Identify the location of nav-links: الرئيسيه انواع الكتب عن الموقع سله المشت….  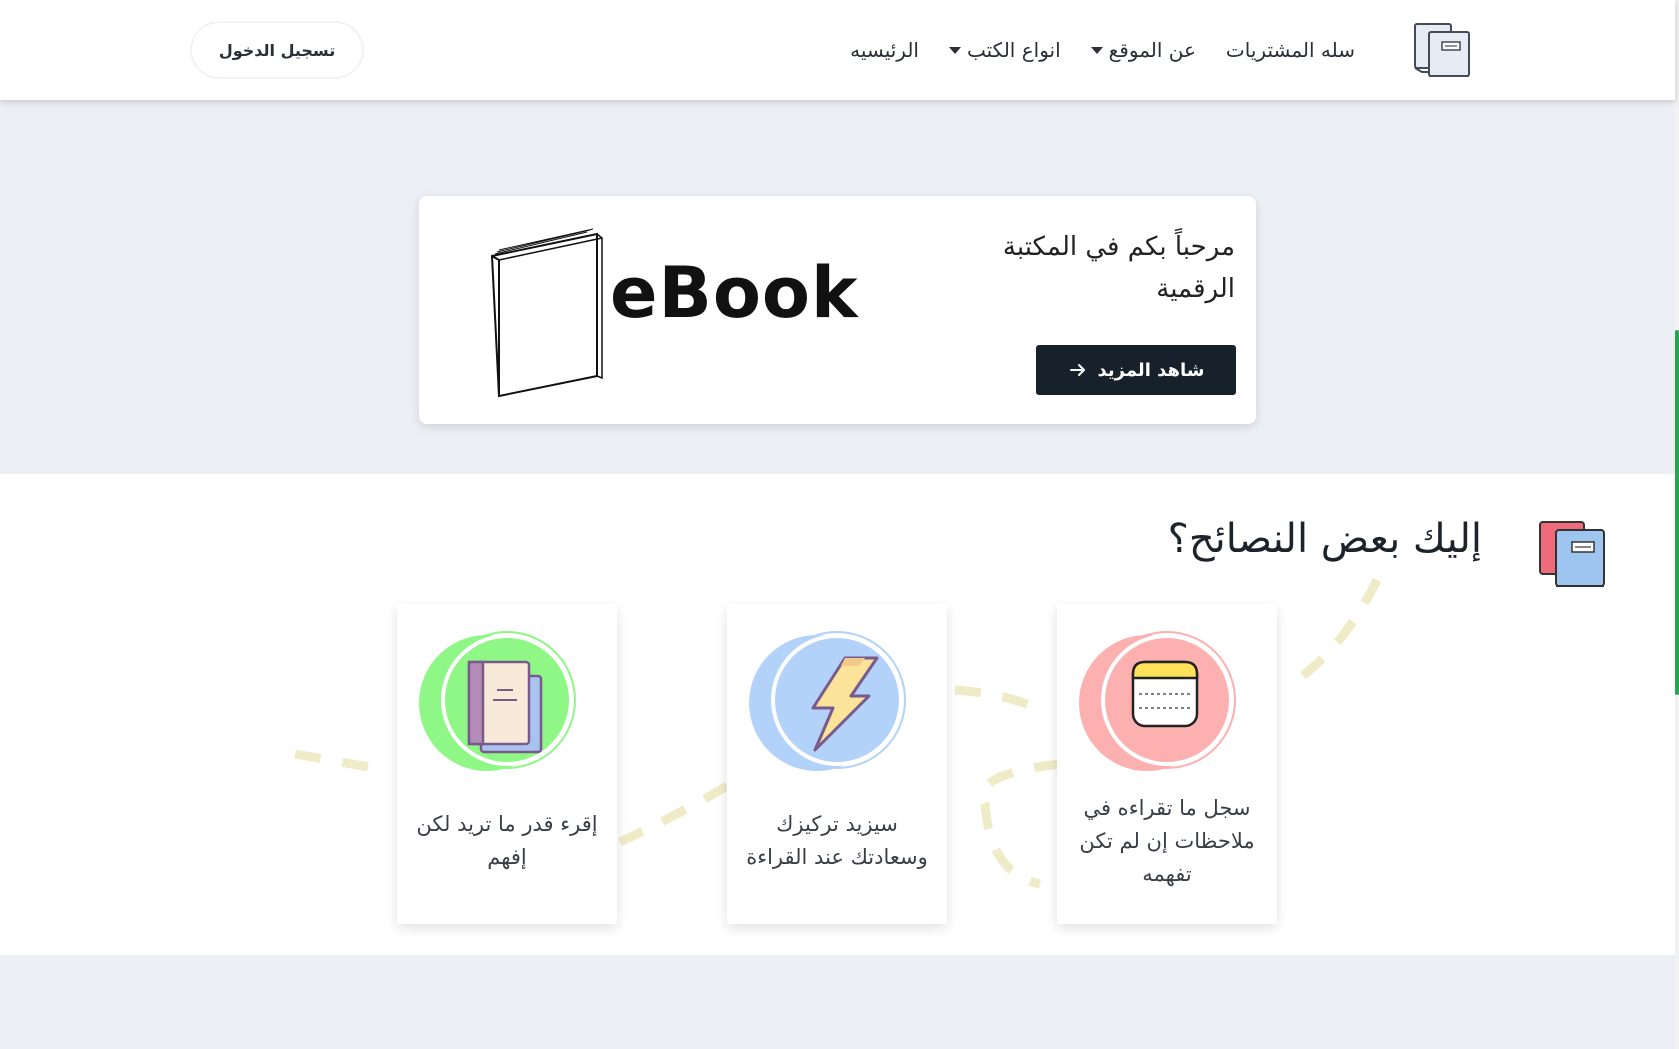
(1102, 50).